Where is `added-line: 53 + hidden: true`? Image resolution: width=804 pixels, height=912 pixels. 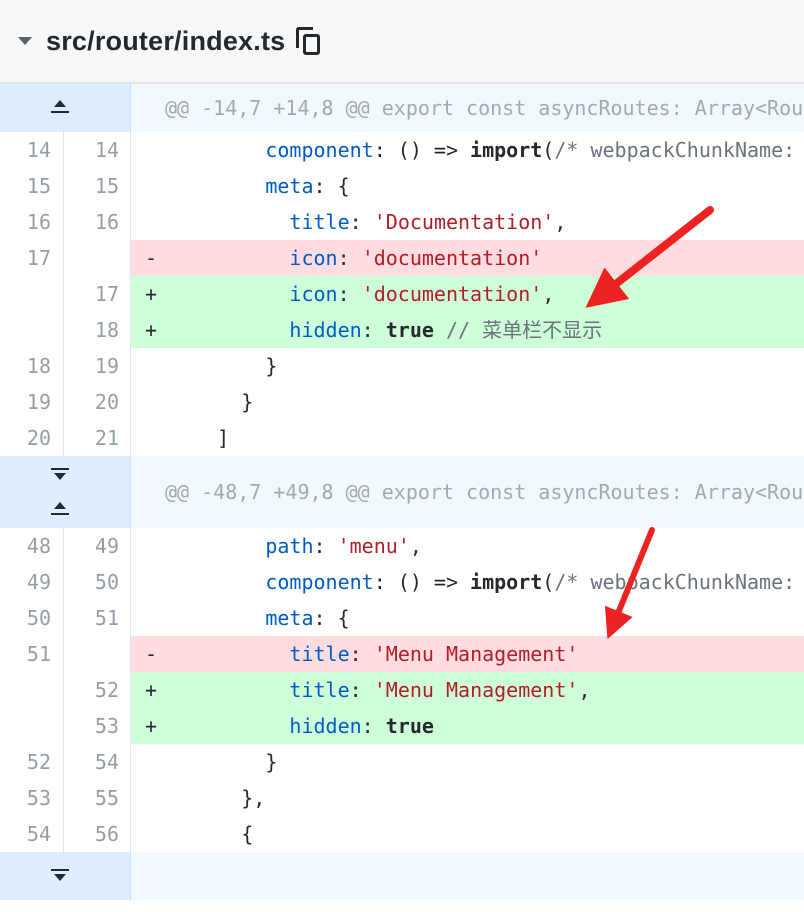 added-line: 53 + hidden: true is located at coordinates (402, 726).